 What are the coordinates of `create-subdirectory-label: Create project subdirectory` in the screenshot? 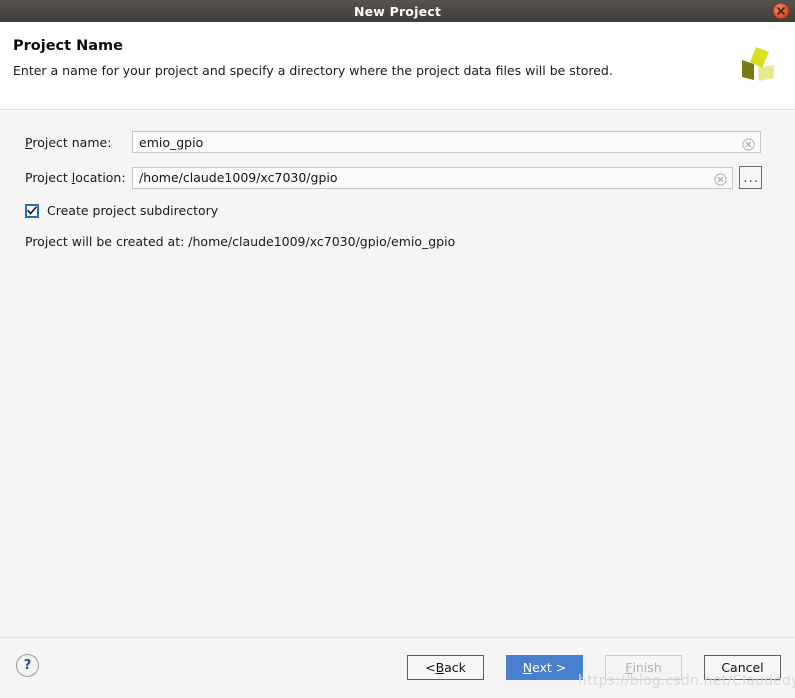 It's located at (133, 210).